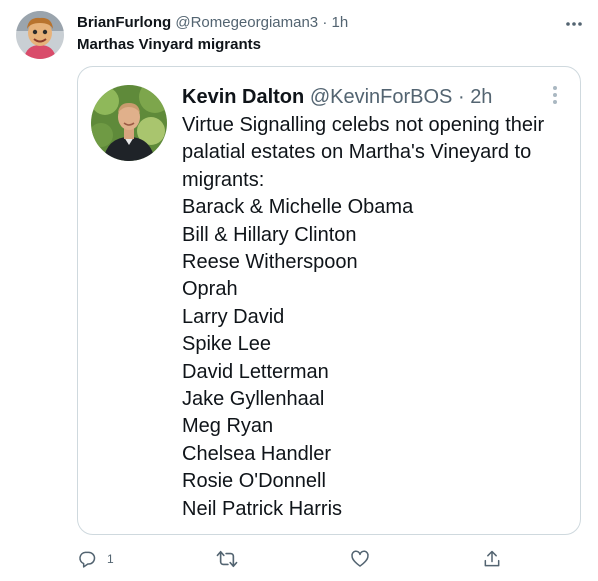  What do you see at coordinates (223, 179) in the screenshot?
I see `quoted-text-line: migrants:` at bounding box center [223, 179].